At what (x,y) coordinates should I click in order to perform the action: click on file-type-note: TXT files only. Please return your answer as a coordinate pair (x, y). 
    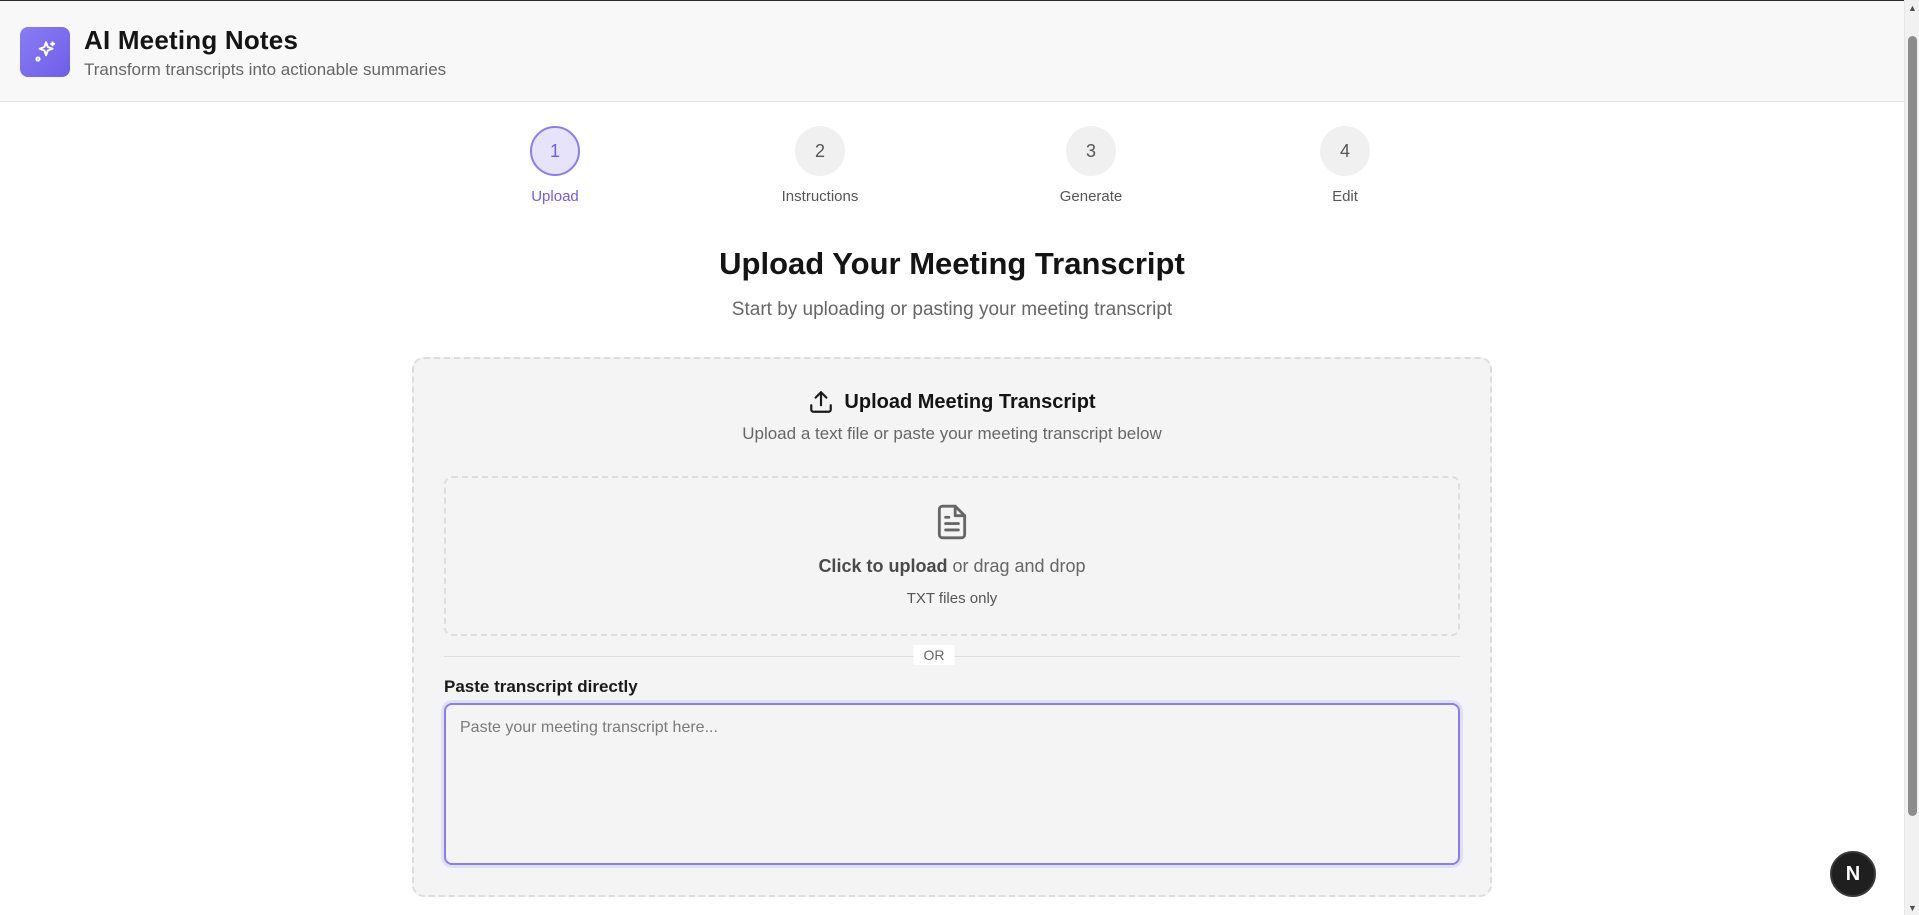
    Looking at the image, I should click on (952, 598).